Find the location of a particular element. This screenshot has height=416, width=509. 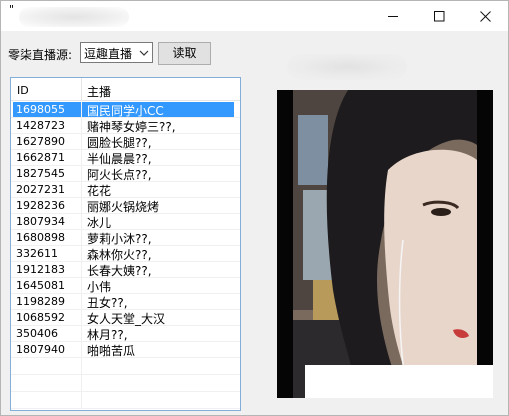

list-item: 1827545 阿火长点??, is located at coordinates (125, 174).